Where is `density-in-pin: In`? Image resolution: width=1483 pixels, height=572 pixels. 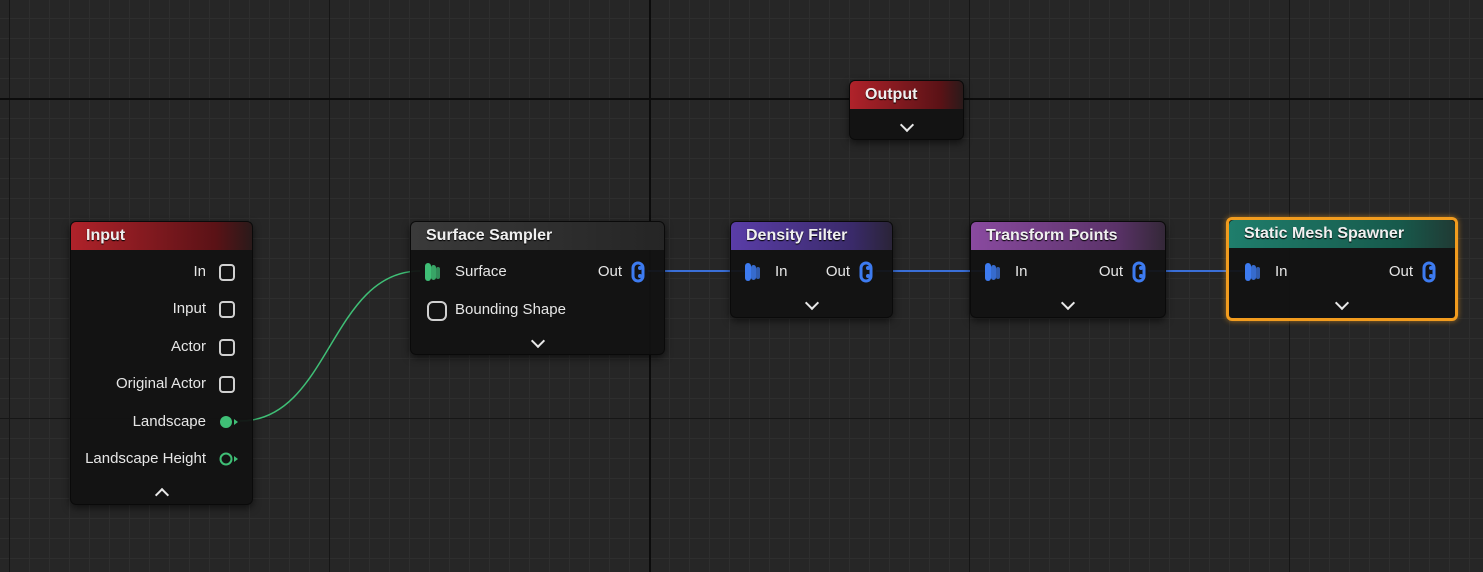
density-in-pin: In is located at coordinates (781, 272).